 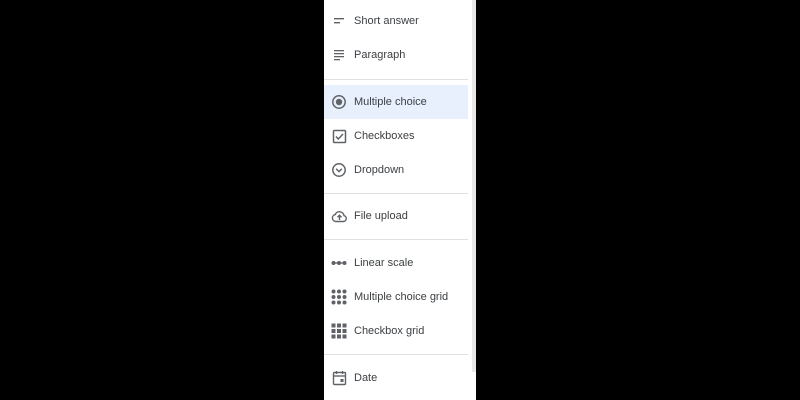 I want to click on menu-item-short-answer: Short answer, so click(x=396, y=21).